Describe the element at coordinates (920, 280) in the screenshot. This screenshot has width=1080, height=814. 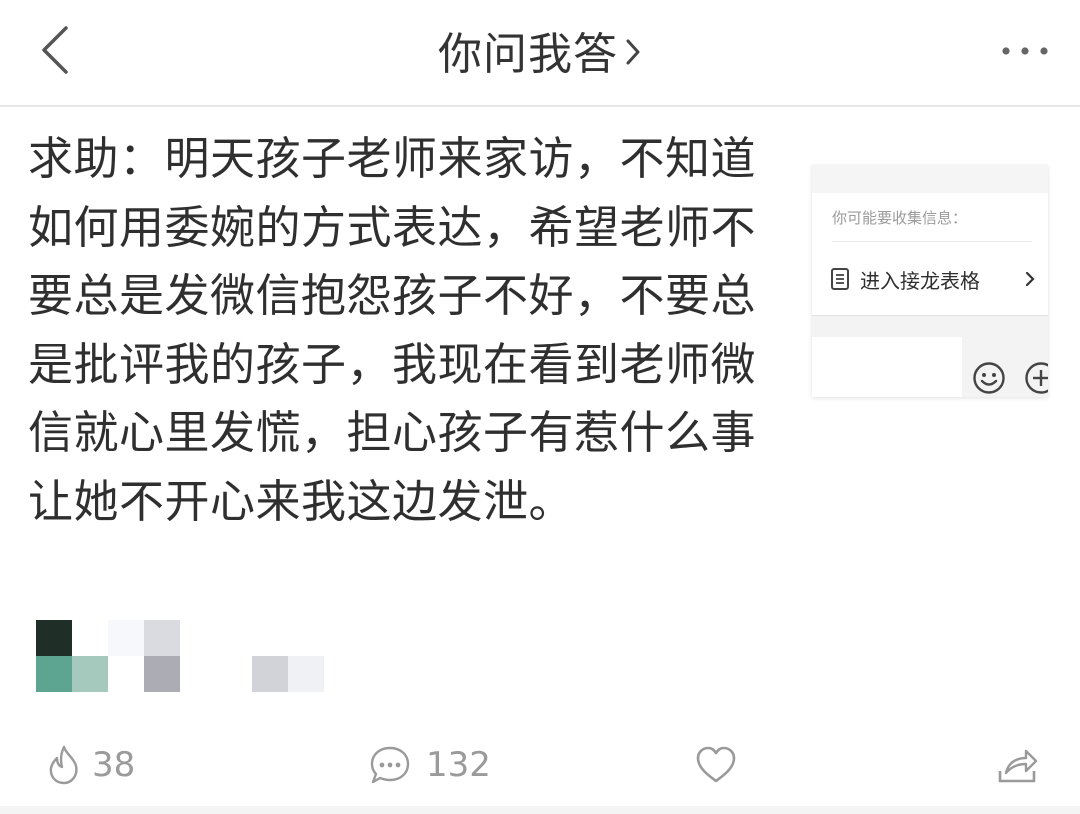
I see `embed-row-label: 进入接龙表格` at that location.